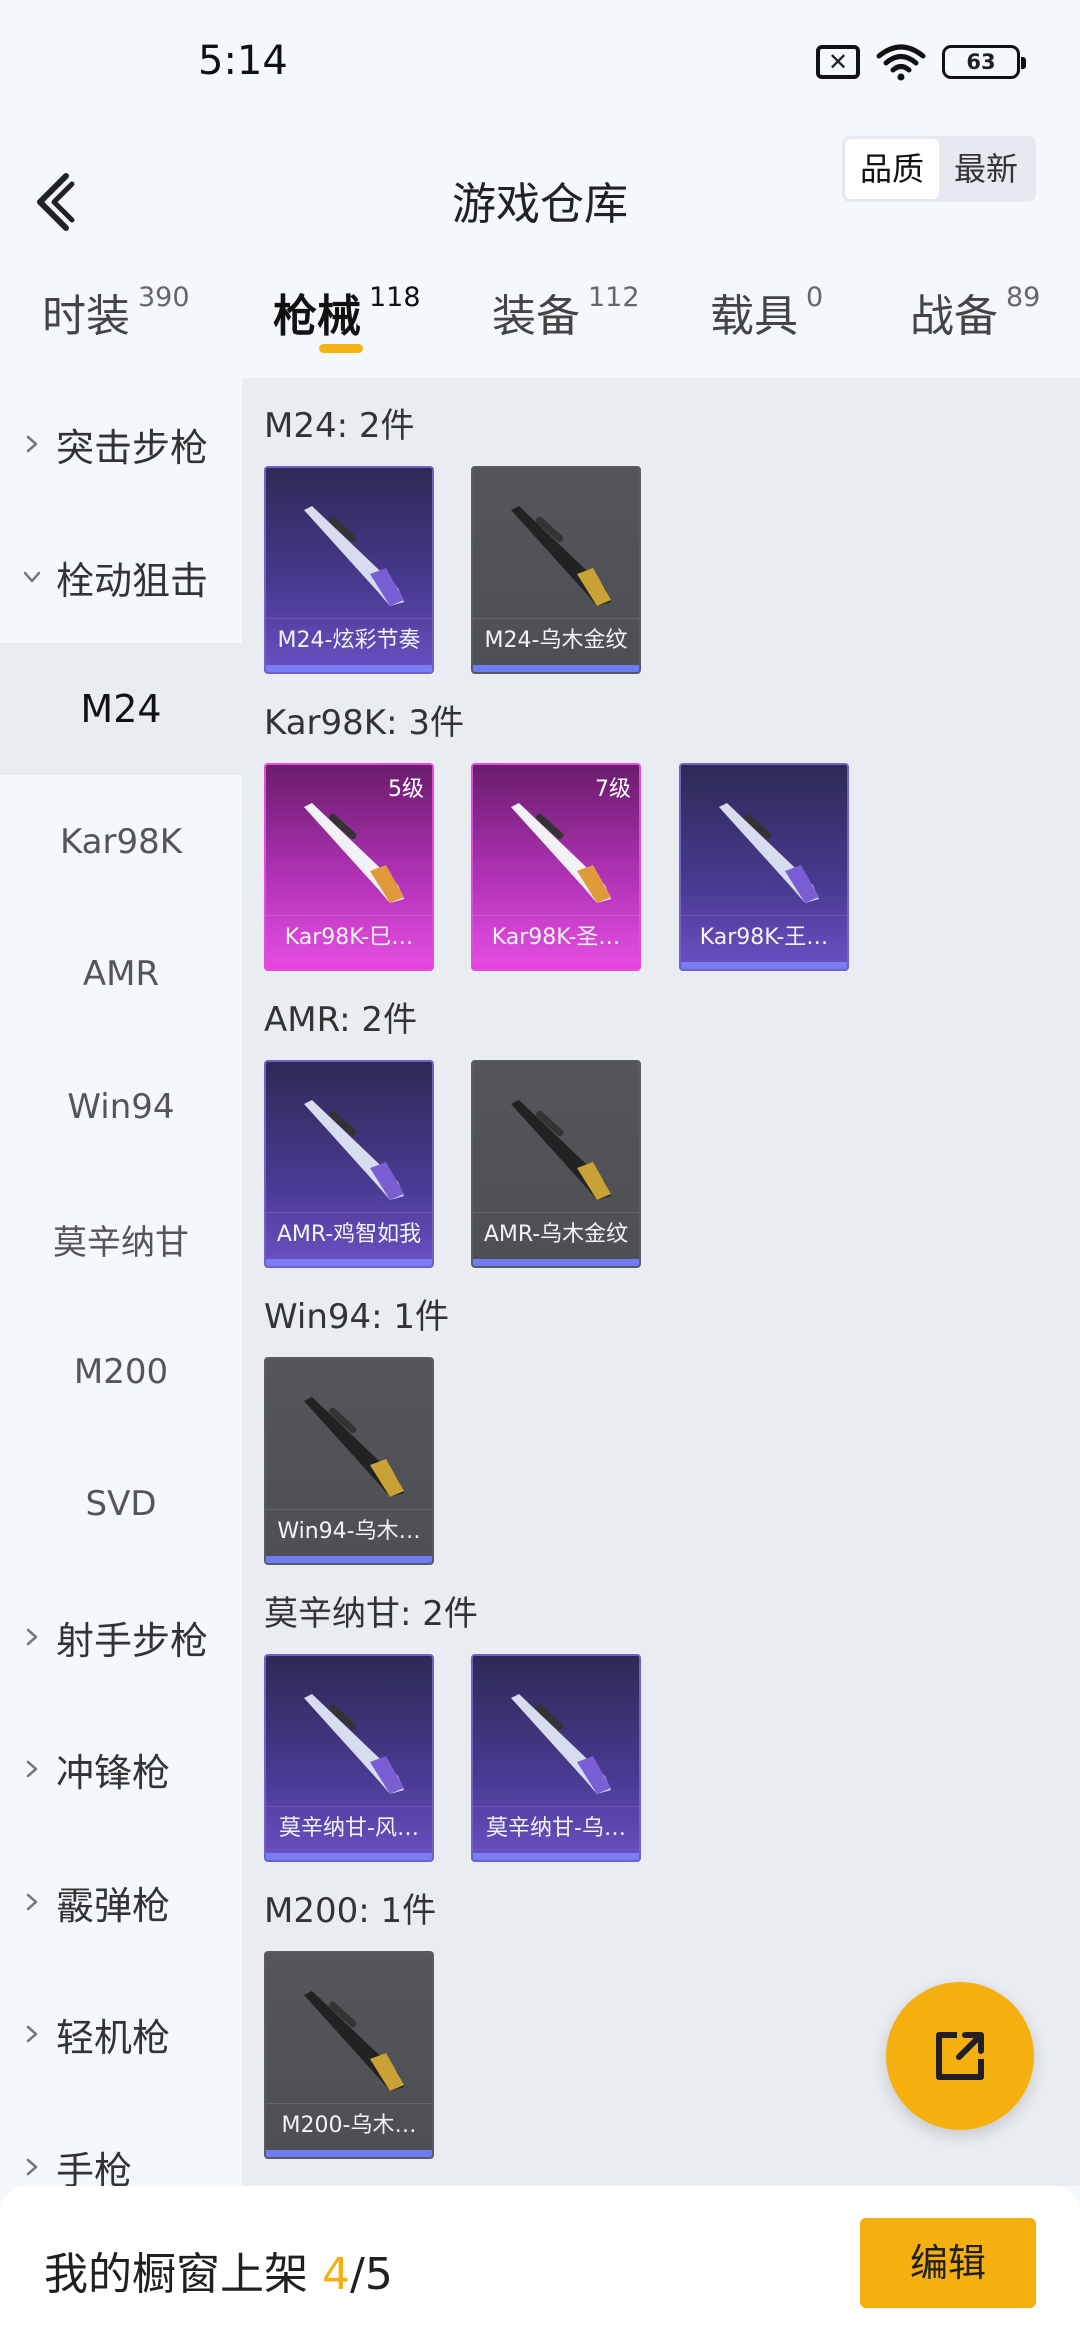  What do you see at coordinates (121, 1504) in the screenshot?
I see `sidebar-item: SVD` at bounding box center [121, 1504].